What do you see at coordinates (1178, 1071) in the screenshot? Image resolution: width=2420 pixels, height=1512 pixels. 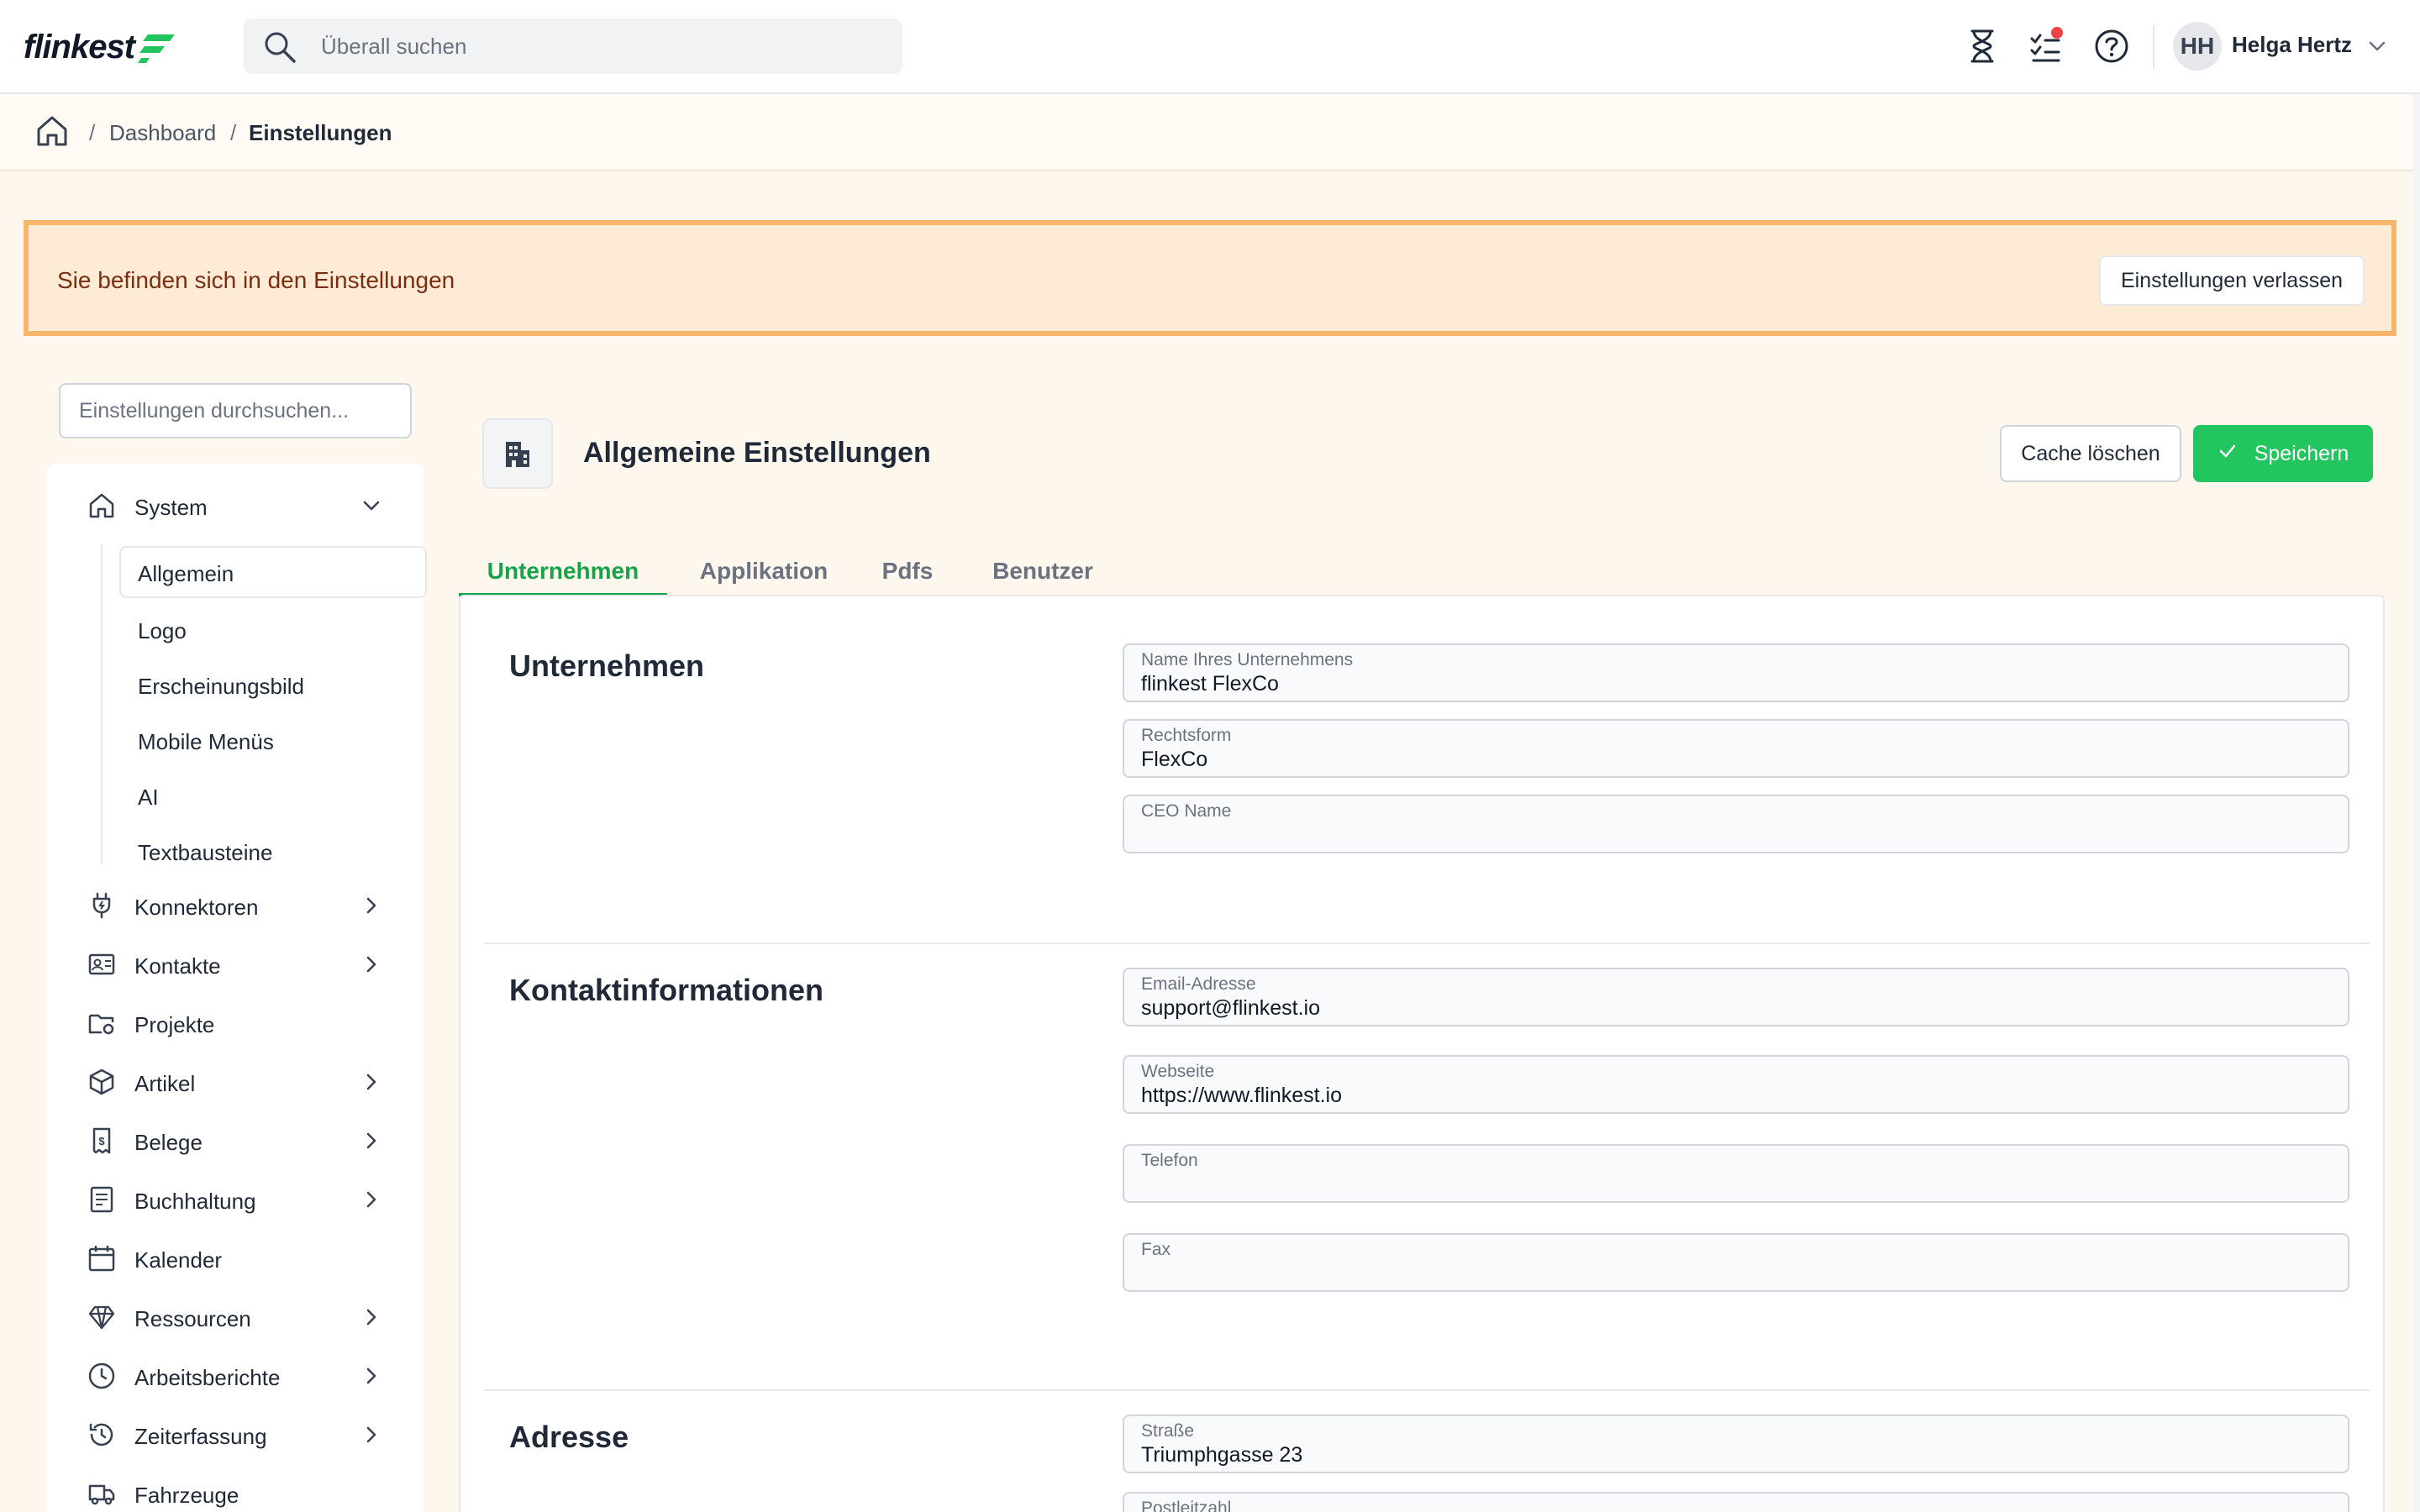 I see `field-label: Webseite` at bounding box center [1178, 1071].